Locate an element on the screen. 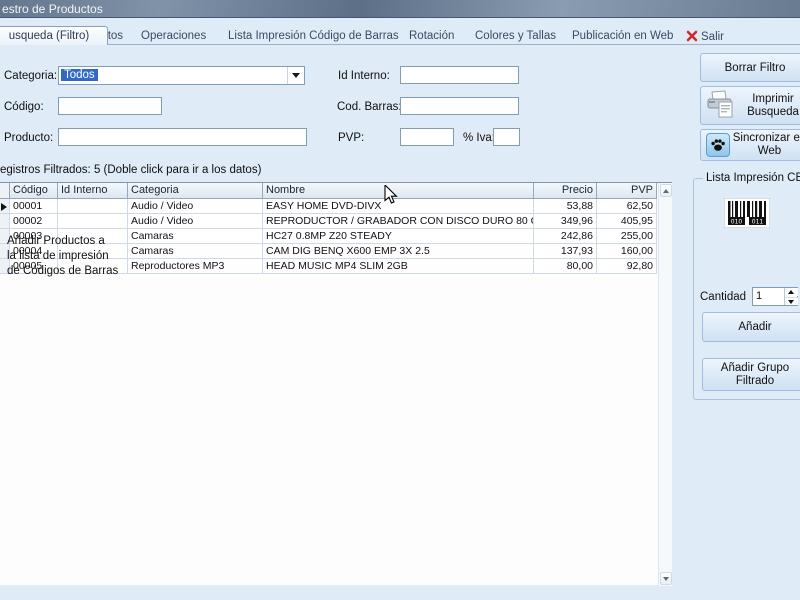 The height and width of the screenshot is (600, 800). codigo-label: Código: is located at coordinates (24, 107).